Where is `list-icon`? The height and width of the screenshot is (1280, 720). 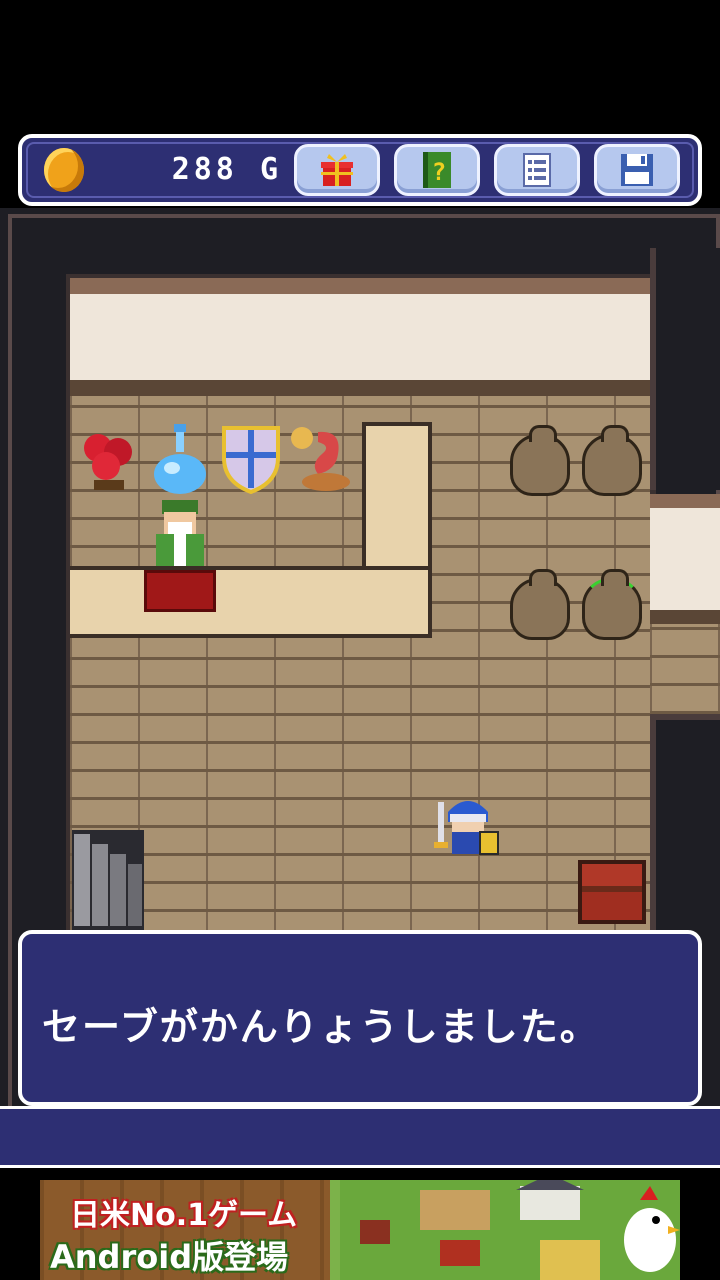 list-icon is located at coordinates (537, 170).